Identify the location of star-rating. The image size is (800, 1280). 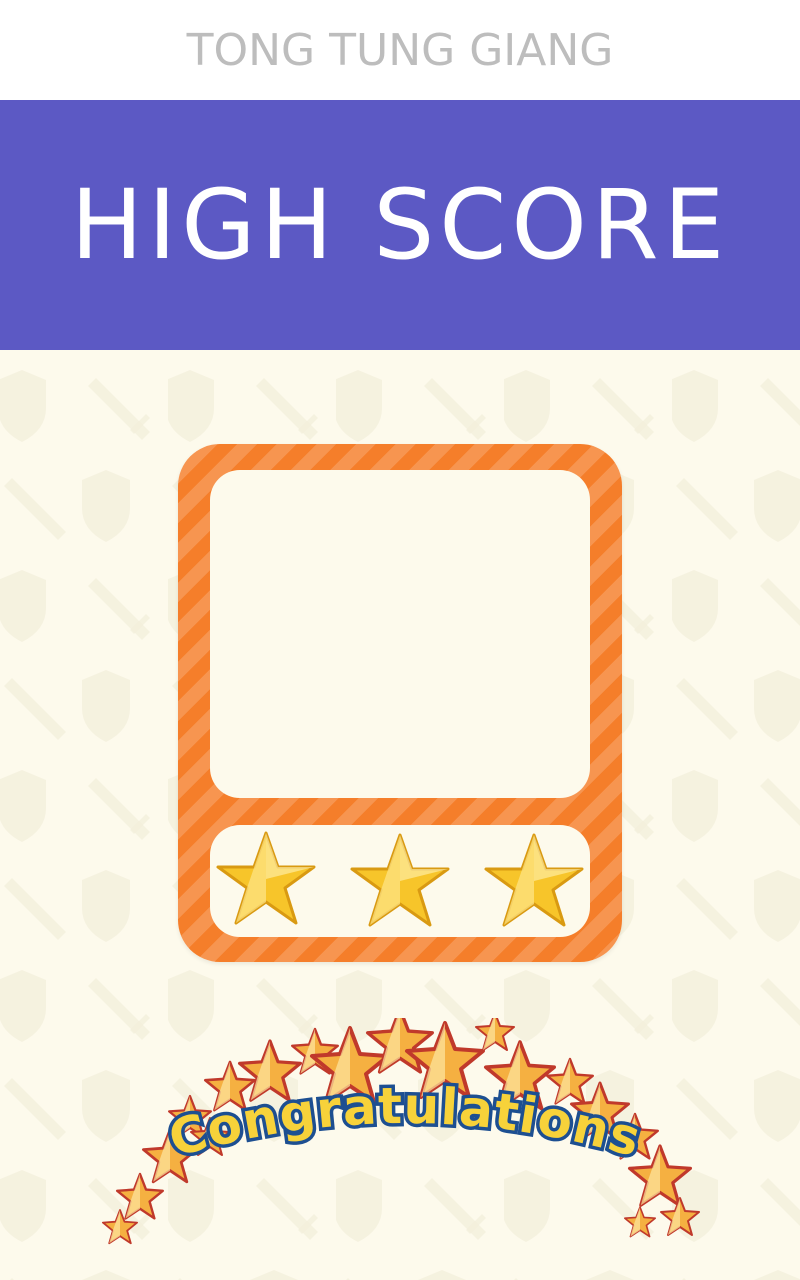
(400, 881).